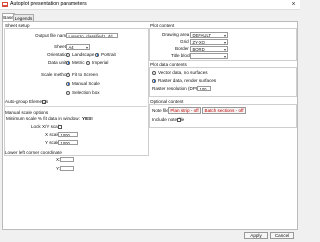  Describe the element at coordinates (256, 235) in the screenshot. I see `apply-button: Apply` at that location.